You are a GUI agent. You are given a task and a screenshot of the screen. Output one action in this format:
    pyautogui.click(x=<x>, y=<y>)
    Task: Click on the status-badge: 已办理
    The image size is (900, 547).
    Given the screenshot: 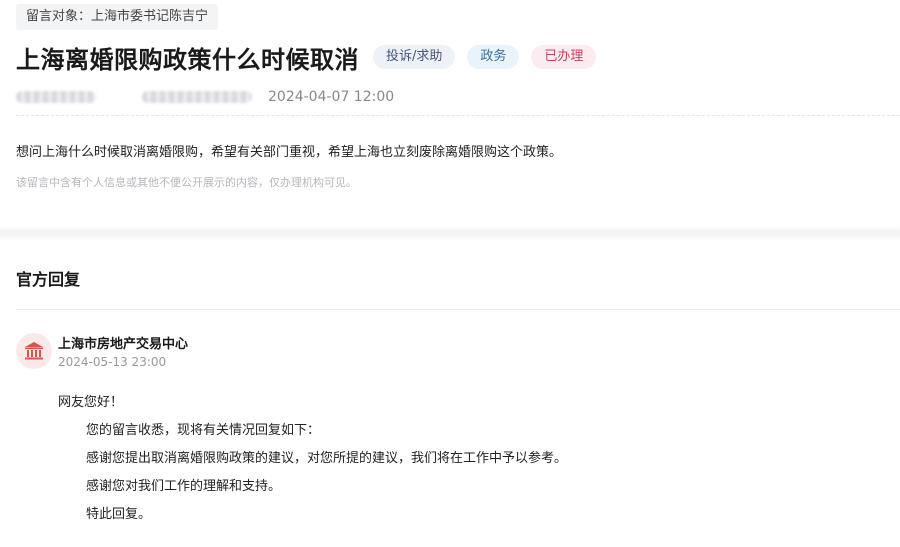 What is the action you would take?
    pyautogui.click(x=564, y=57)
    